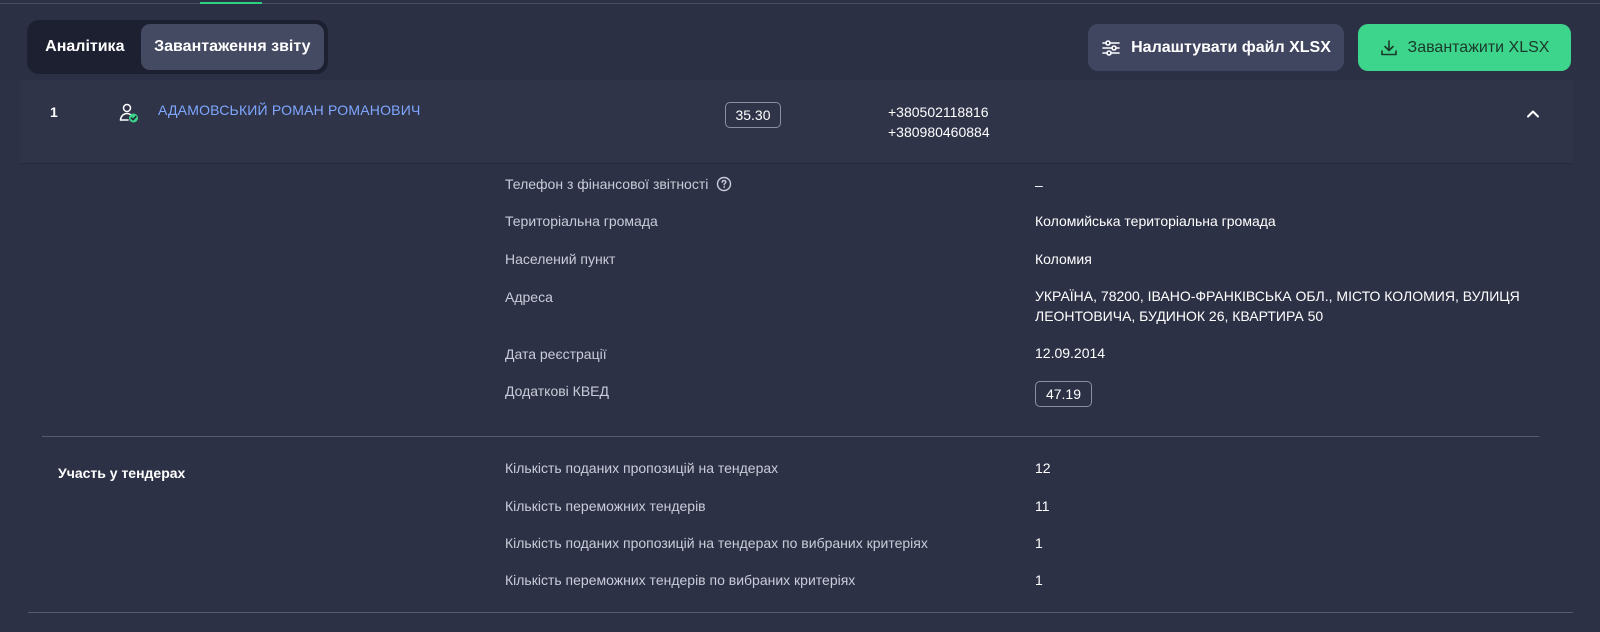 The image size is (1600, 632). What do you see at coordinates (581, 221) in the screenshot?
I see `detail-label-community: Територіальна громада` at bounding box center [581, 221].